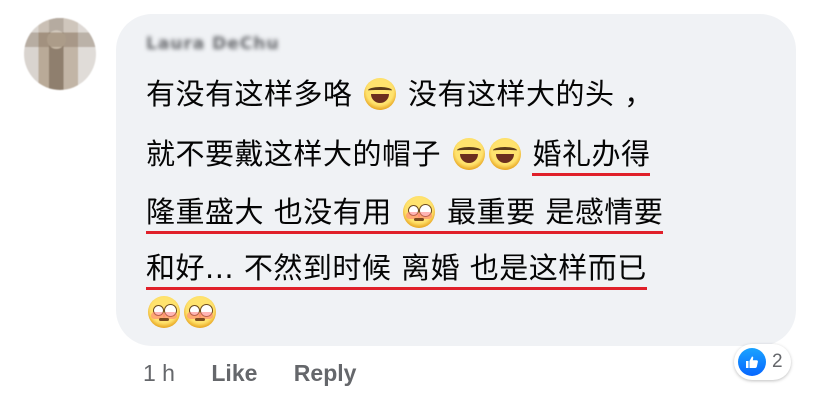  Describe the element at coordinates (555, 212) in the screenshot. I see `comment-text-segment: 最重要 是感情要` at that location.